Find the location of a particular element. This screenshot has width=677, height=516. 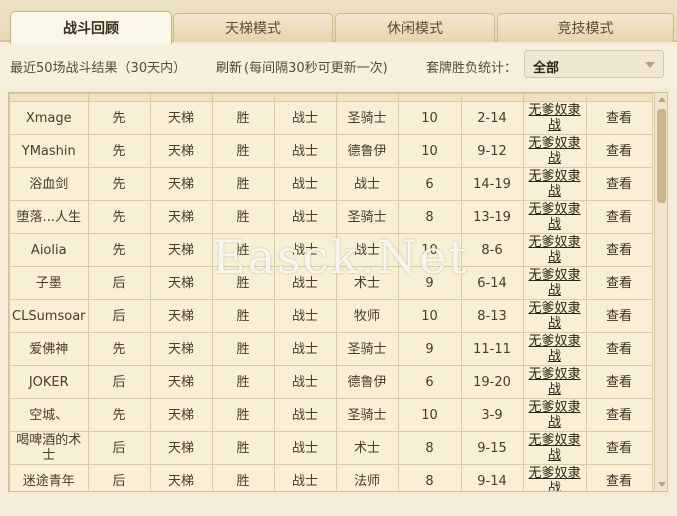

tab-bar: 战斗回顾 天梯模式 休闲模式 竞技模式 is located at coordinates (338, 22).